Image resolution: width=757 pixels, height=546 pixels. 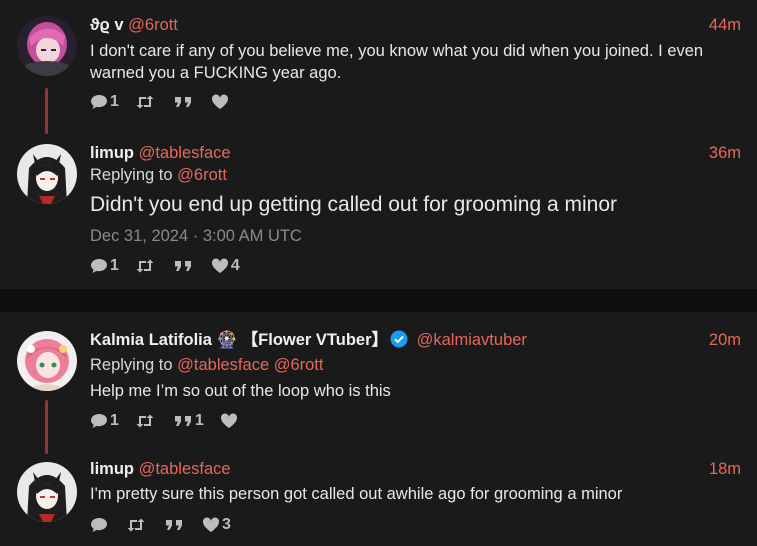 I want to click on username: @kalmiavtuber, so click(x=472, y=340).